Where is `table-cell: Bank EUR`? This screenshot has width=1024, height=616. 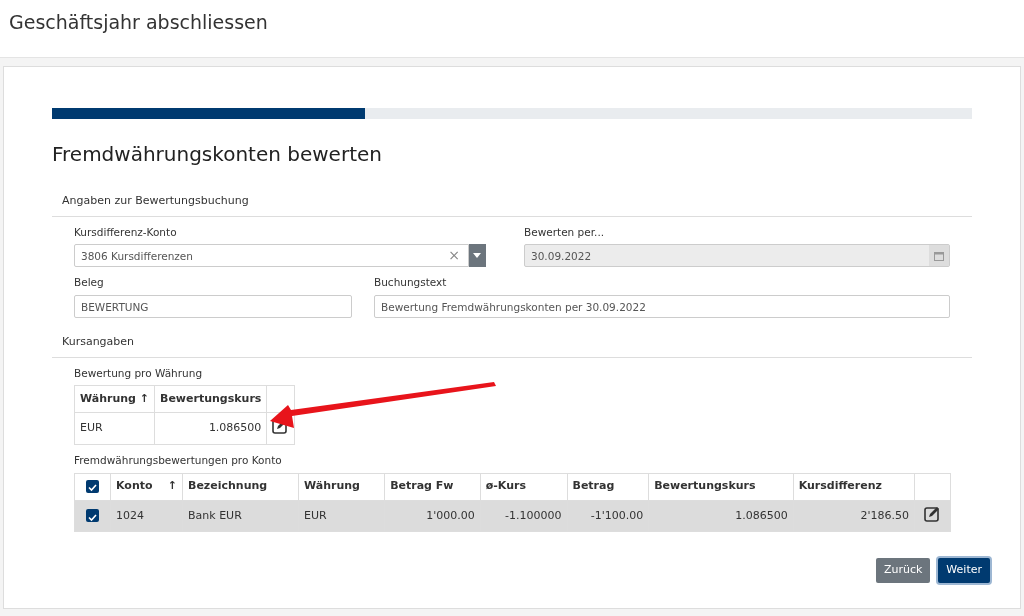
table-cell: Bank EUR is located at coordinates (240, 516).